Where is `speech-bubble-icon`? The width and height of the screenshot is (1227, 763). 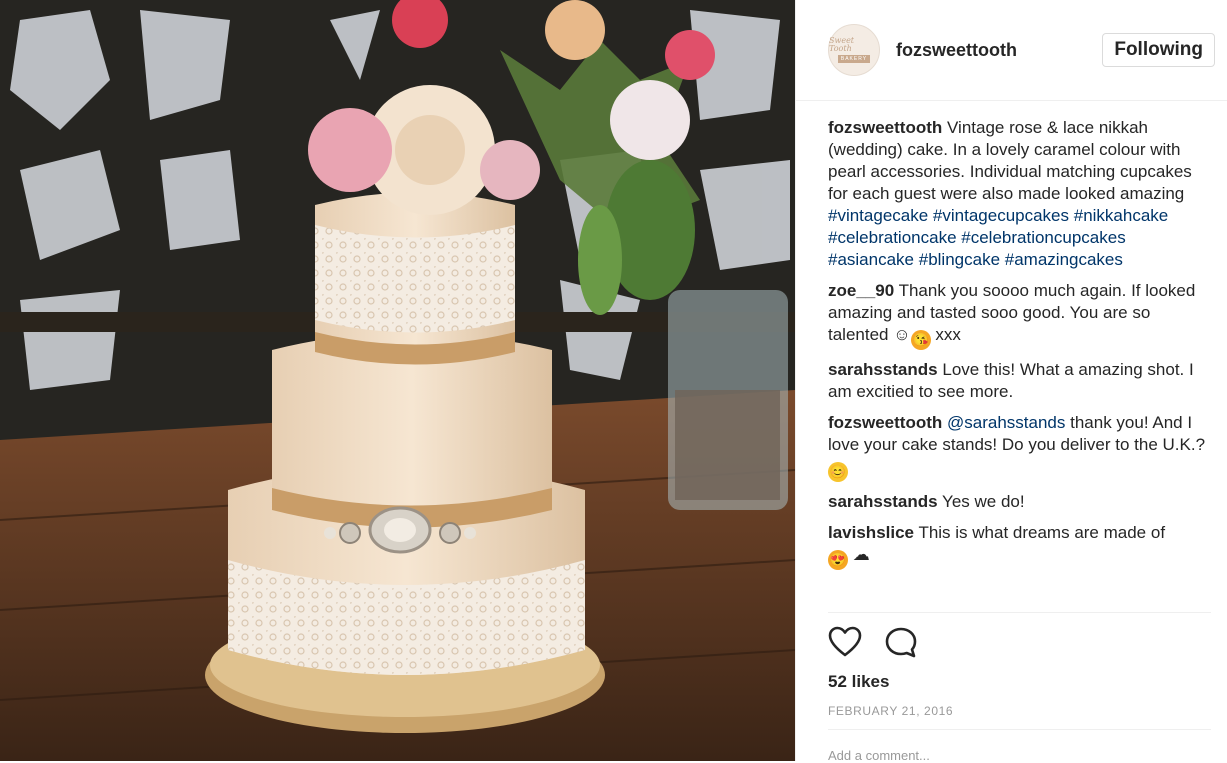
speech-bubble-icon is located at coordinates (901, 644).